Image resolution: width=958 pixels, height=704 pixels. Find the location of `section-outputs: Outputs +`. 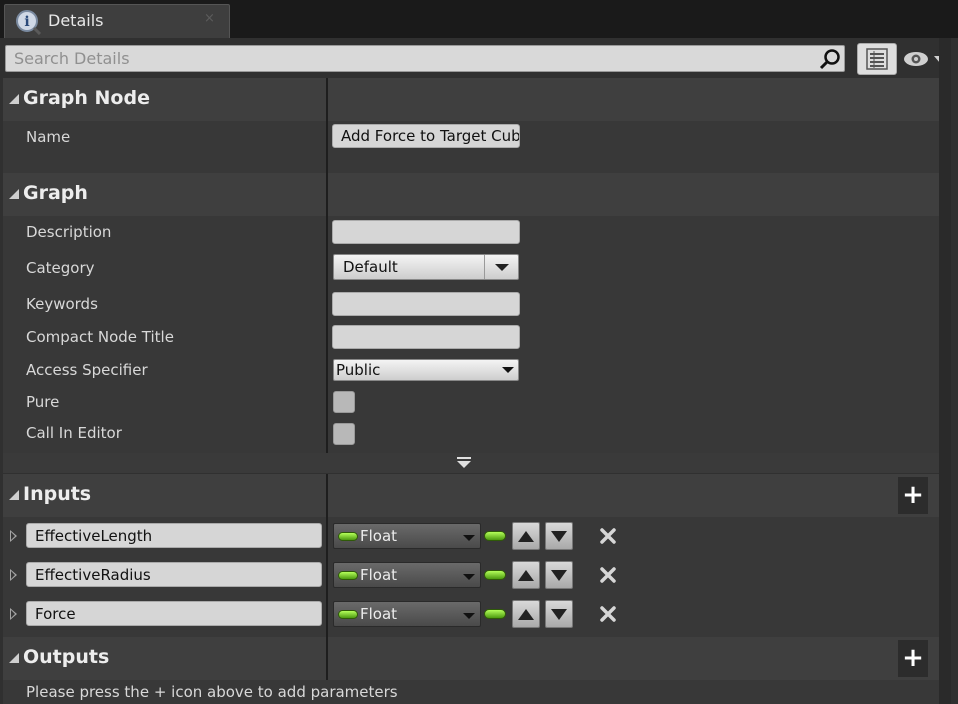

section-outputs: Outputs + is located at coordinates (477, 658).